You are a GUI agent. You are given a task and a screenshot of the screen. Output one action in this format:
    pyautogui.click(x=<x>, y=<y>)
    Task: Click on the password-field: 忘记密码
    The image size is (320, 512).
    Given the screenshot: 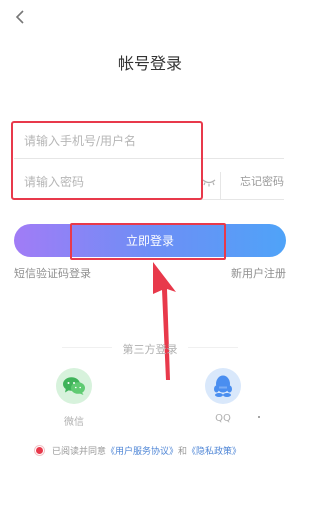 What is the action you would take?
    pyautogui.click(x=149, y=182)
    